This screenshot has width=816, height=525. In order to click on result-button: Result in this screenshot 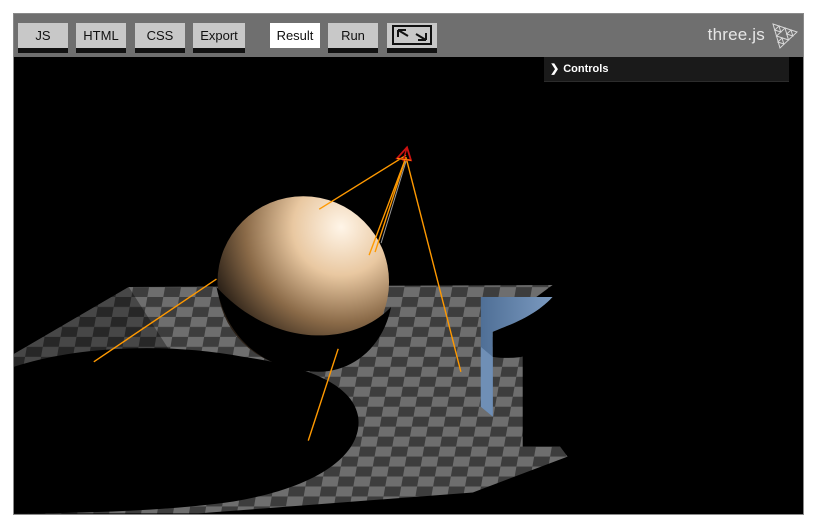, I will do `click(295, 35)`.